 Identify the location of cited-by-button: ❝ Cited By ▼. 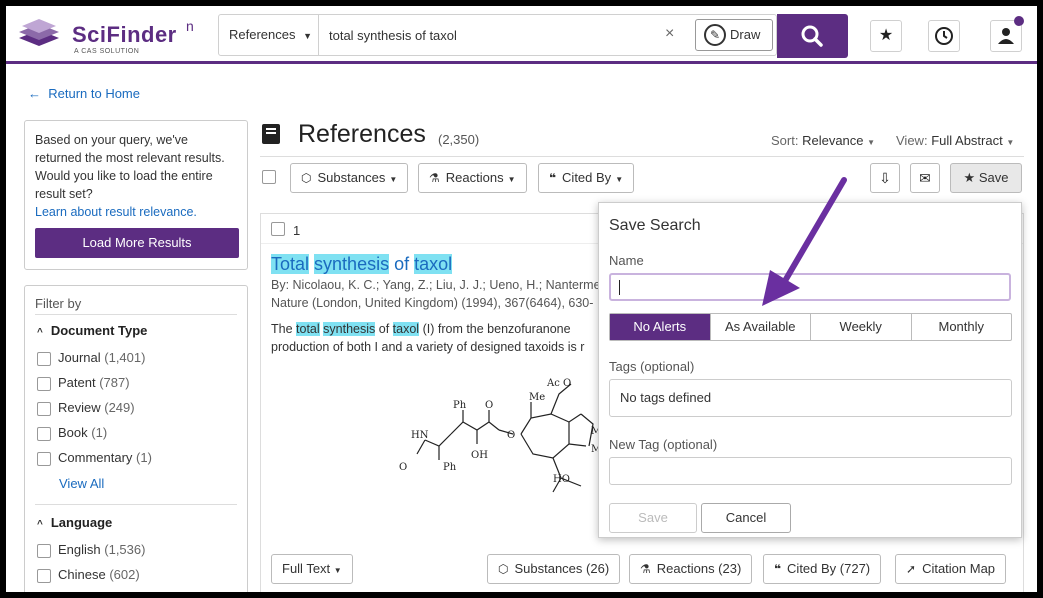
(586, 178).